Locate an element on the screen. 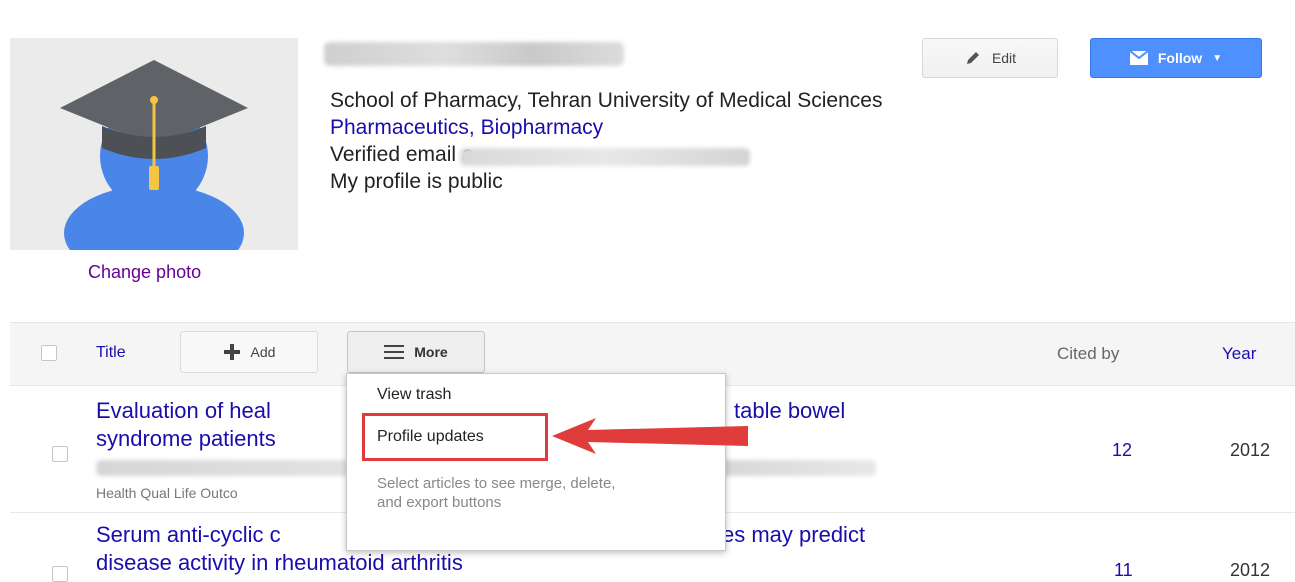 The width and height of the screenshot is (1295, 582). more-button: More is located at coordinates (416, 352).